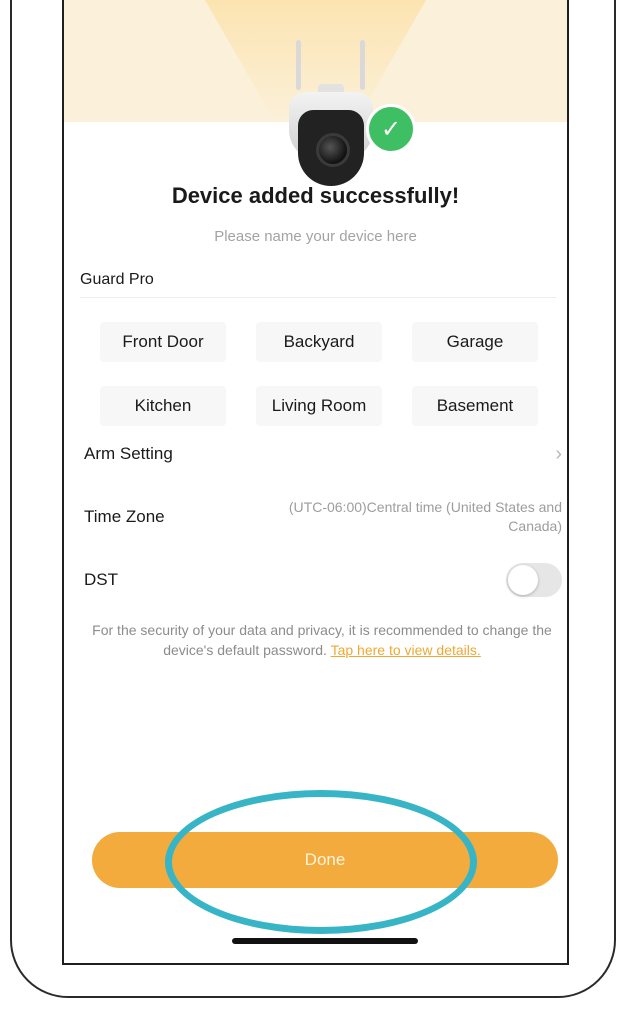 This screenshot has width=626, height=1009. I want to click on view-details-link: Tap here to view details., so click(406, 650).